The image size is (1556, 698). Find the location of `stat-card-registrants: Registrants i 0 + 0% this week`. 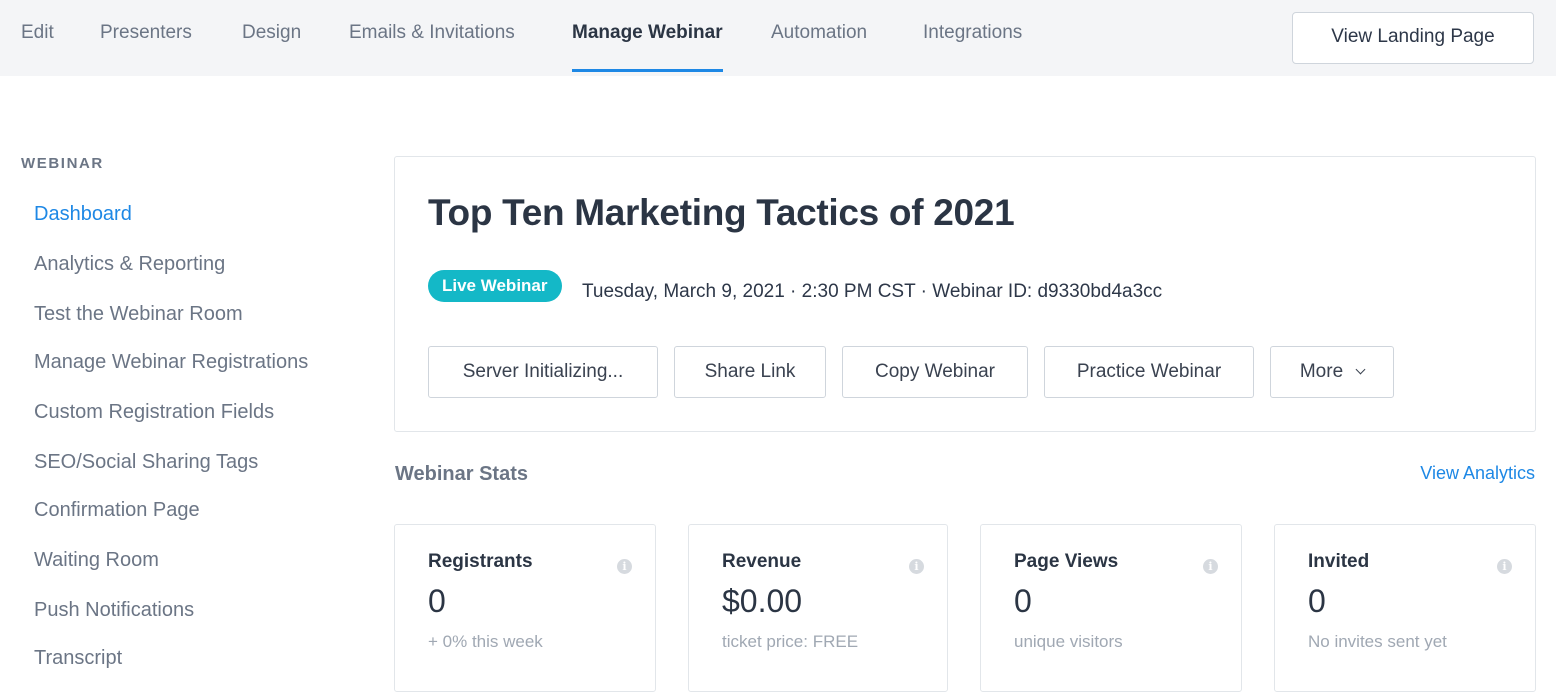

stat-card-registrants: Registrants i 0 + 0% this week is located at coordinates (525, 608).